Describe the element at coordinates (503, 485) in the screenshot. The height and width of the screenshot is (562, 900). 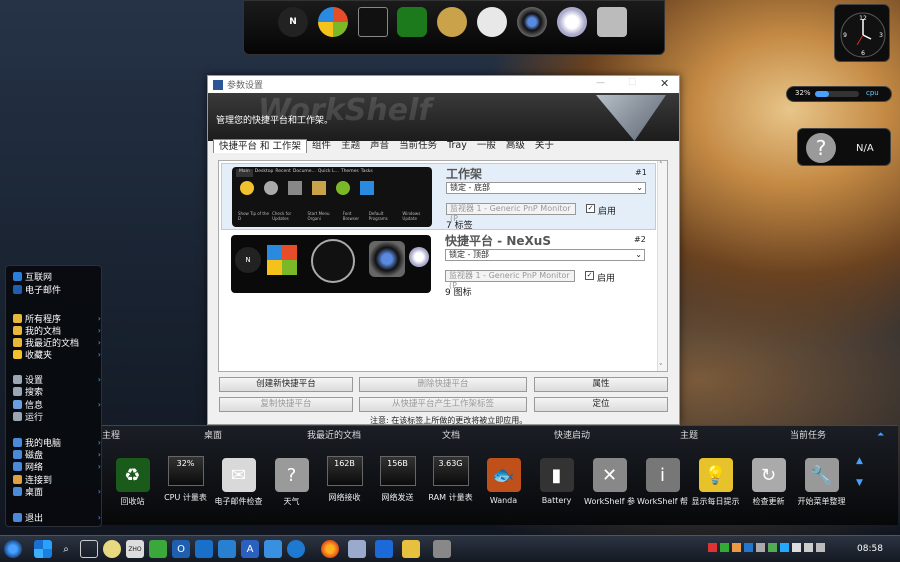
I see `shelf-item: 🐟 Wanda` at that location.